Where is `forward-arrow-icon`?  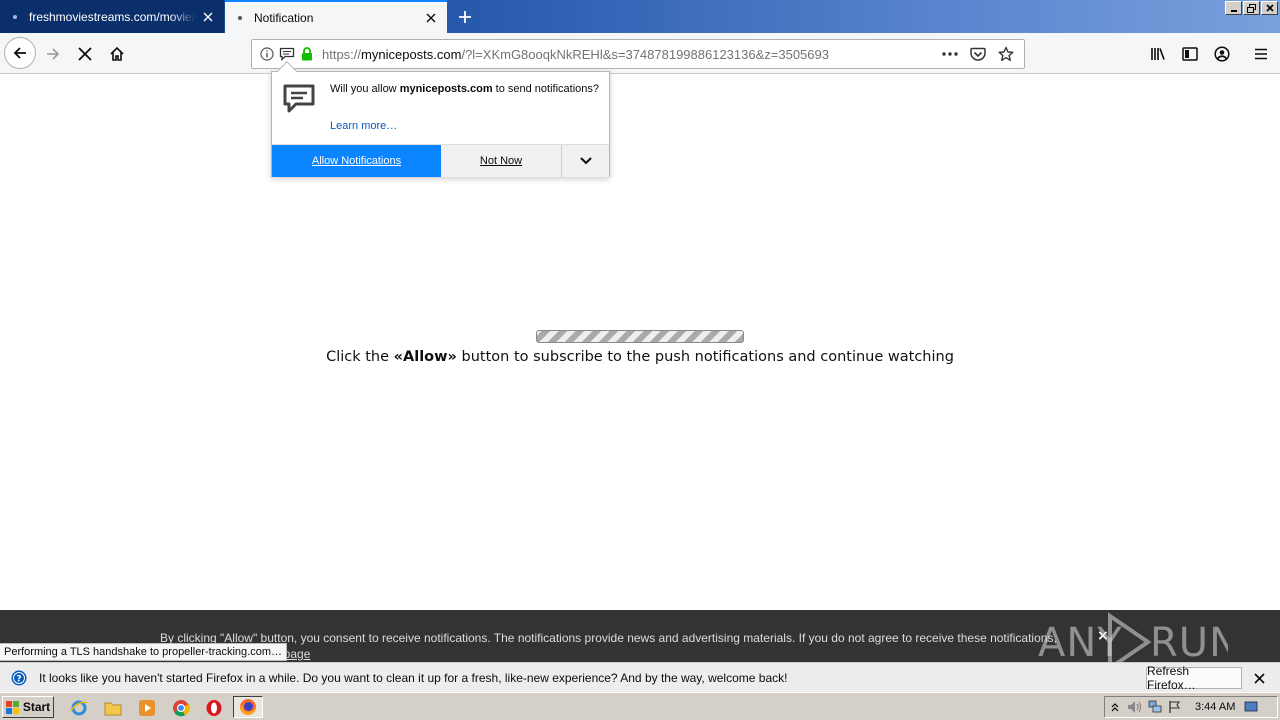
forward-arrow-icon is located at coordinates (53, 54).